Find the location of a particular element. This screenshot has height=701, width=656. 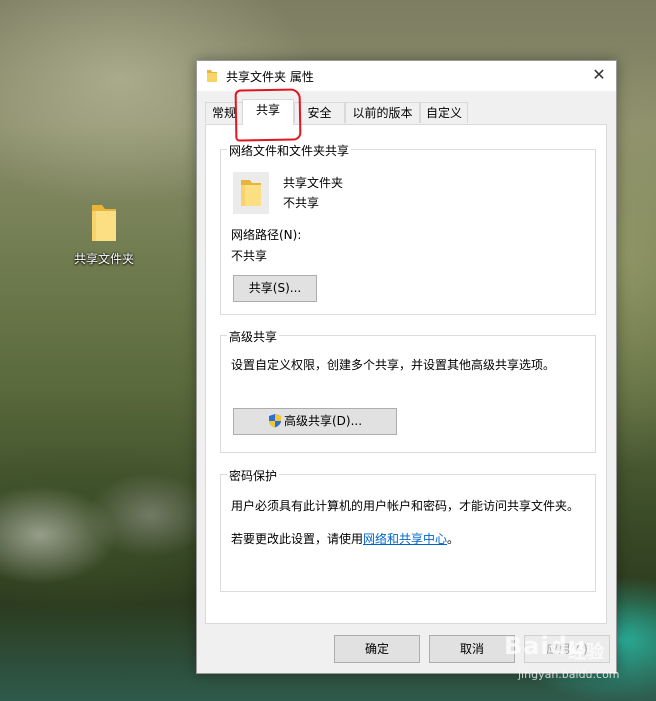

watermark-url: jingyan.baidu.com is located at coordinates (569, 674).